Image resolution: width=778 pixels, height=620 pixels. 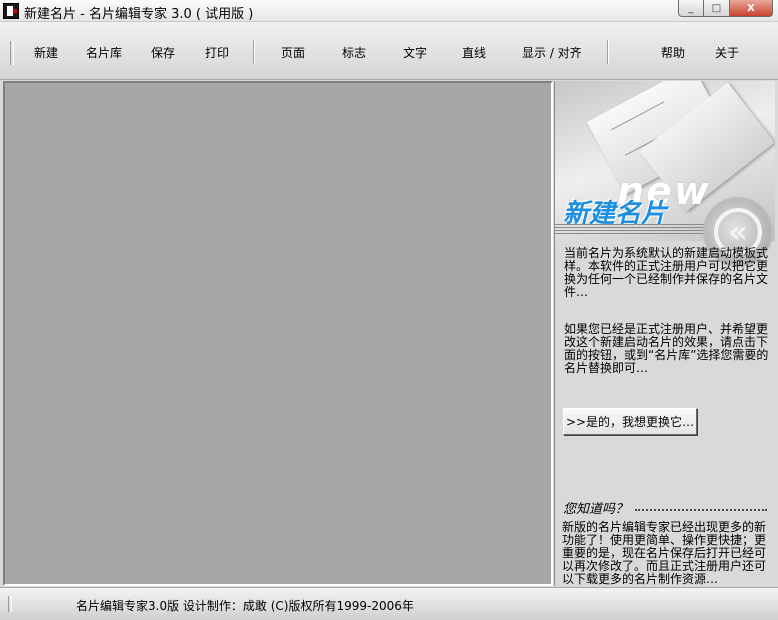 What do you see at coordinates (293, 53) in the screenshot?
I see `page-button: 页面` at bounding box center [293, 53].